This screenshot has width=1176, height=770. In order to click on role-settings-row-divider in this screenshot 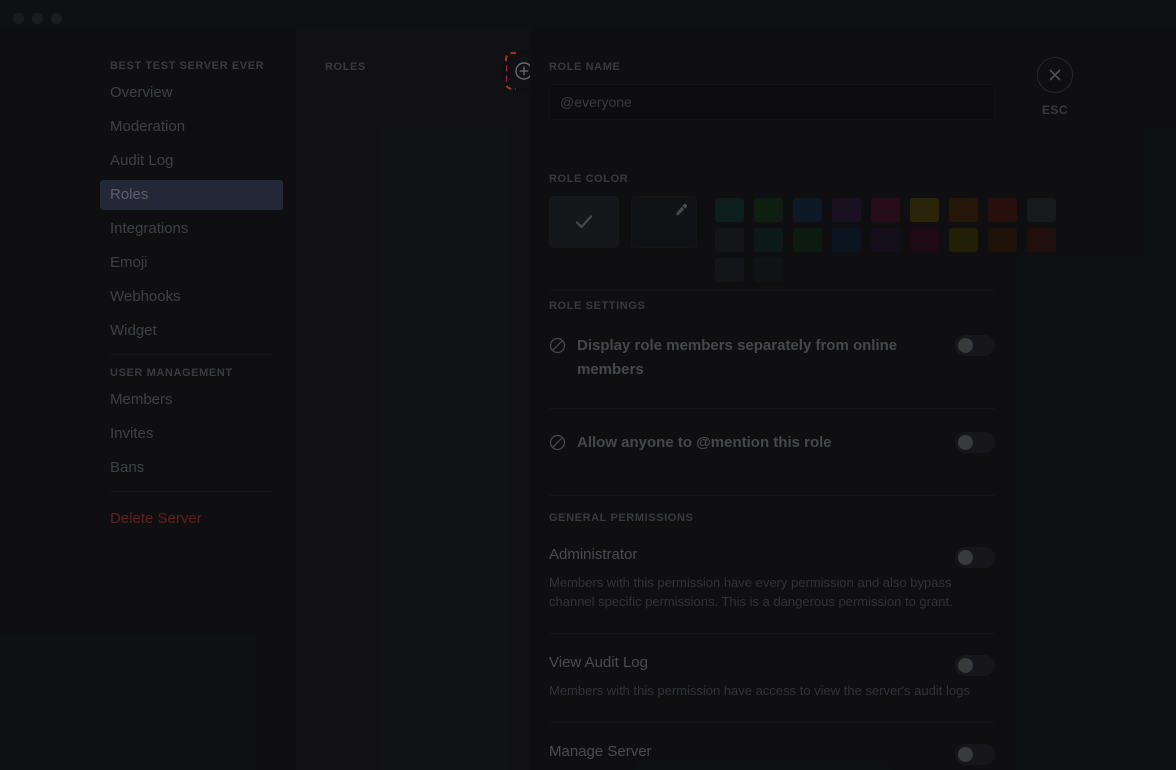, I will do `click(772, 408)`.